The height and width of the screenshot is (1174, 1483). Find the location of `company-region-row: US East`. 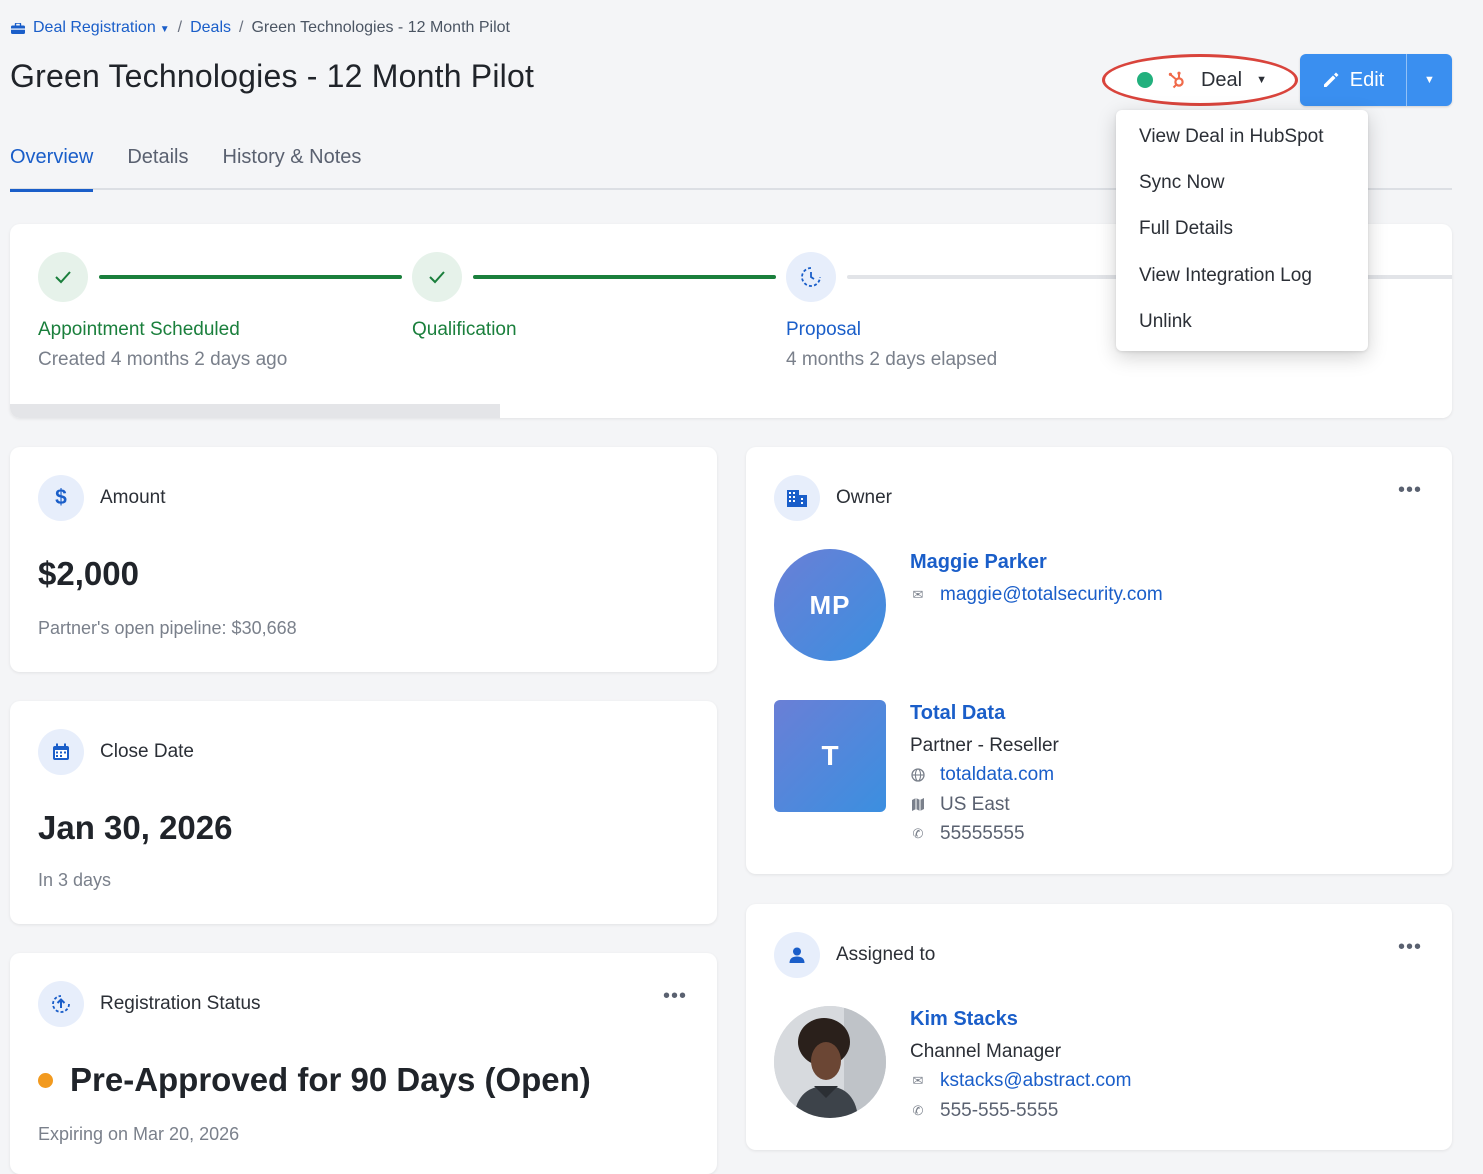

company-region-row: US East is located at coordinates (984, 805).